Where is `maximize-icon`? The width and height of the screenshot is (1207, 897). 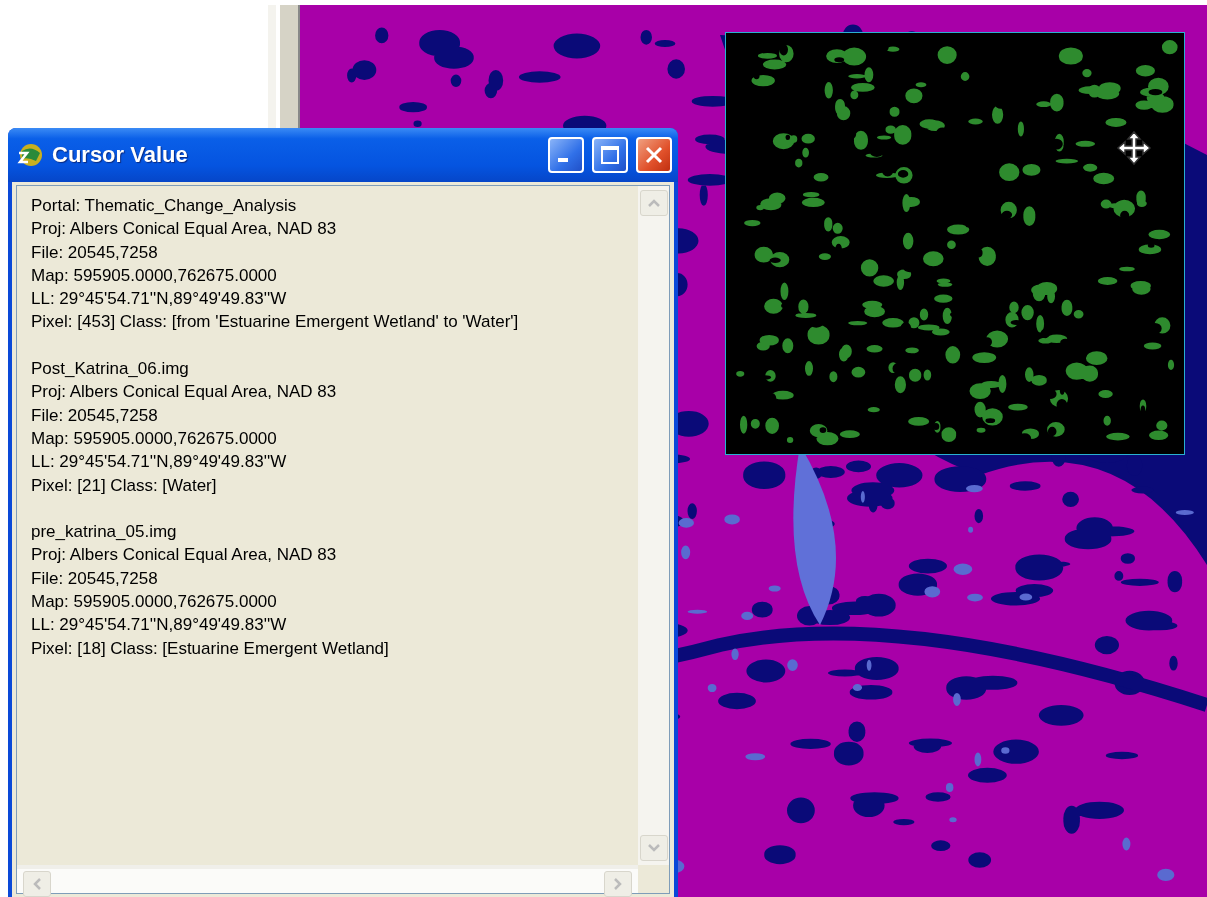 maximize-icon is located at coordinates (610, 155).